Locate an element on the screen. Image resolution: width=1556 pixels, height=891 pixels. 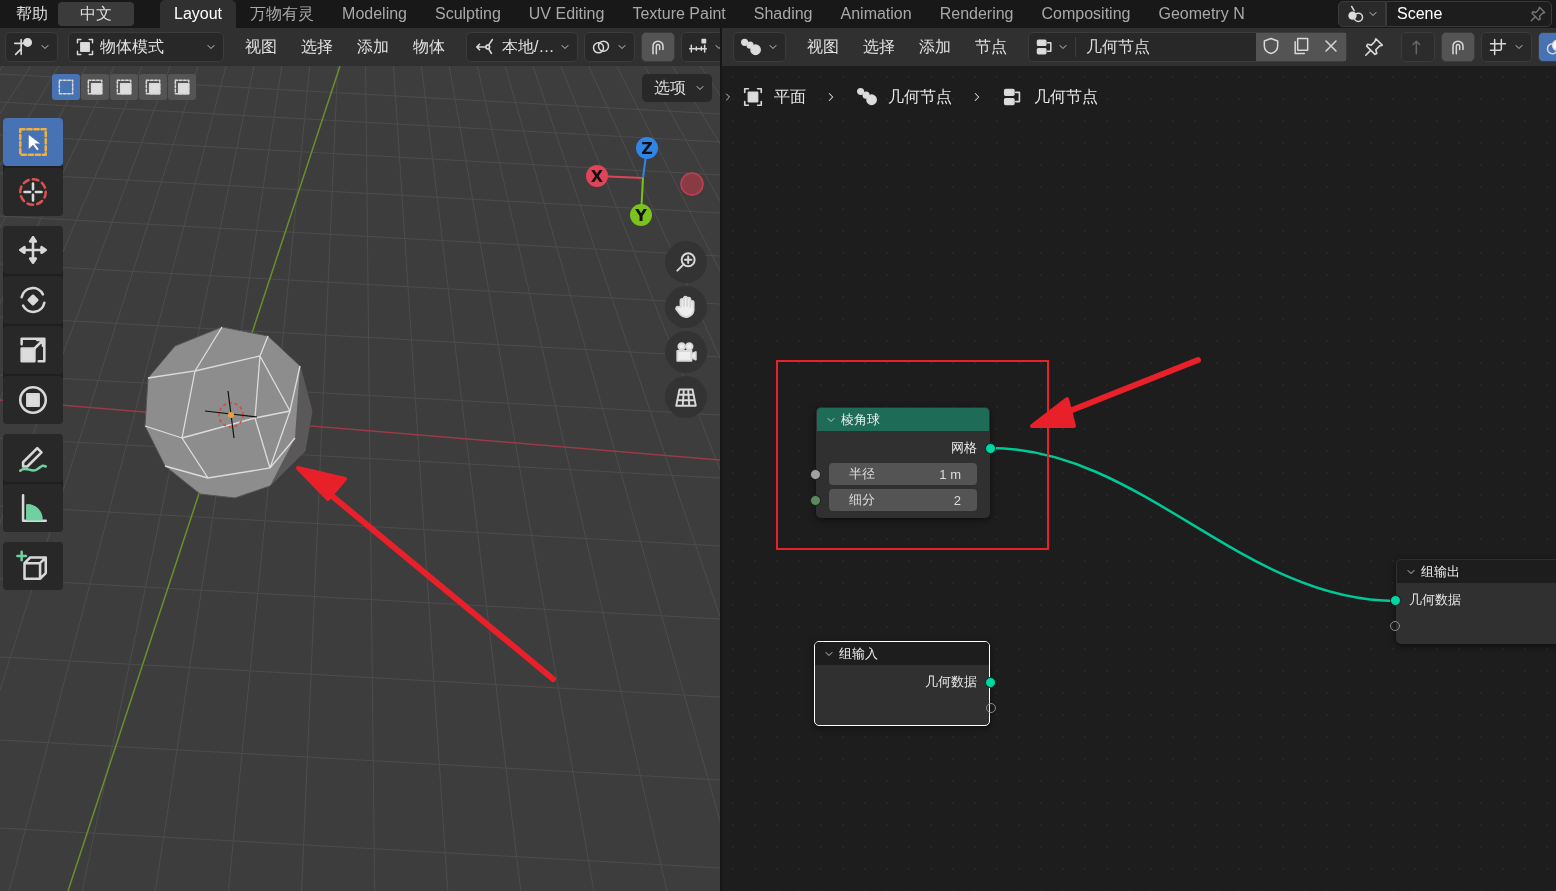
mode-dropdown: 物体模式 is located at coordinates (146, 47).